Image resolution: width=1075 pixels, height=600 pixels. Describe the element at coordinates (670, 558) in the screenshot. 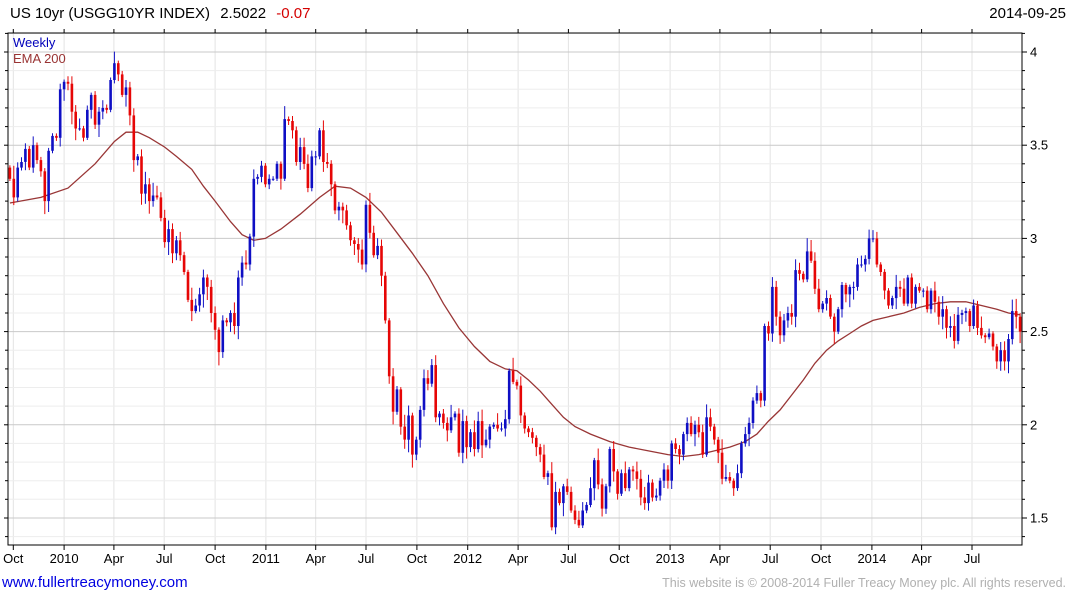

I see `svg-text: 2013` at that location.